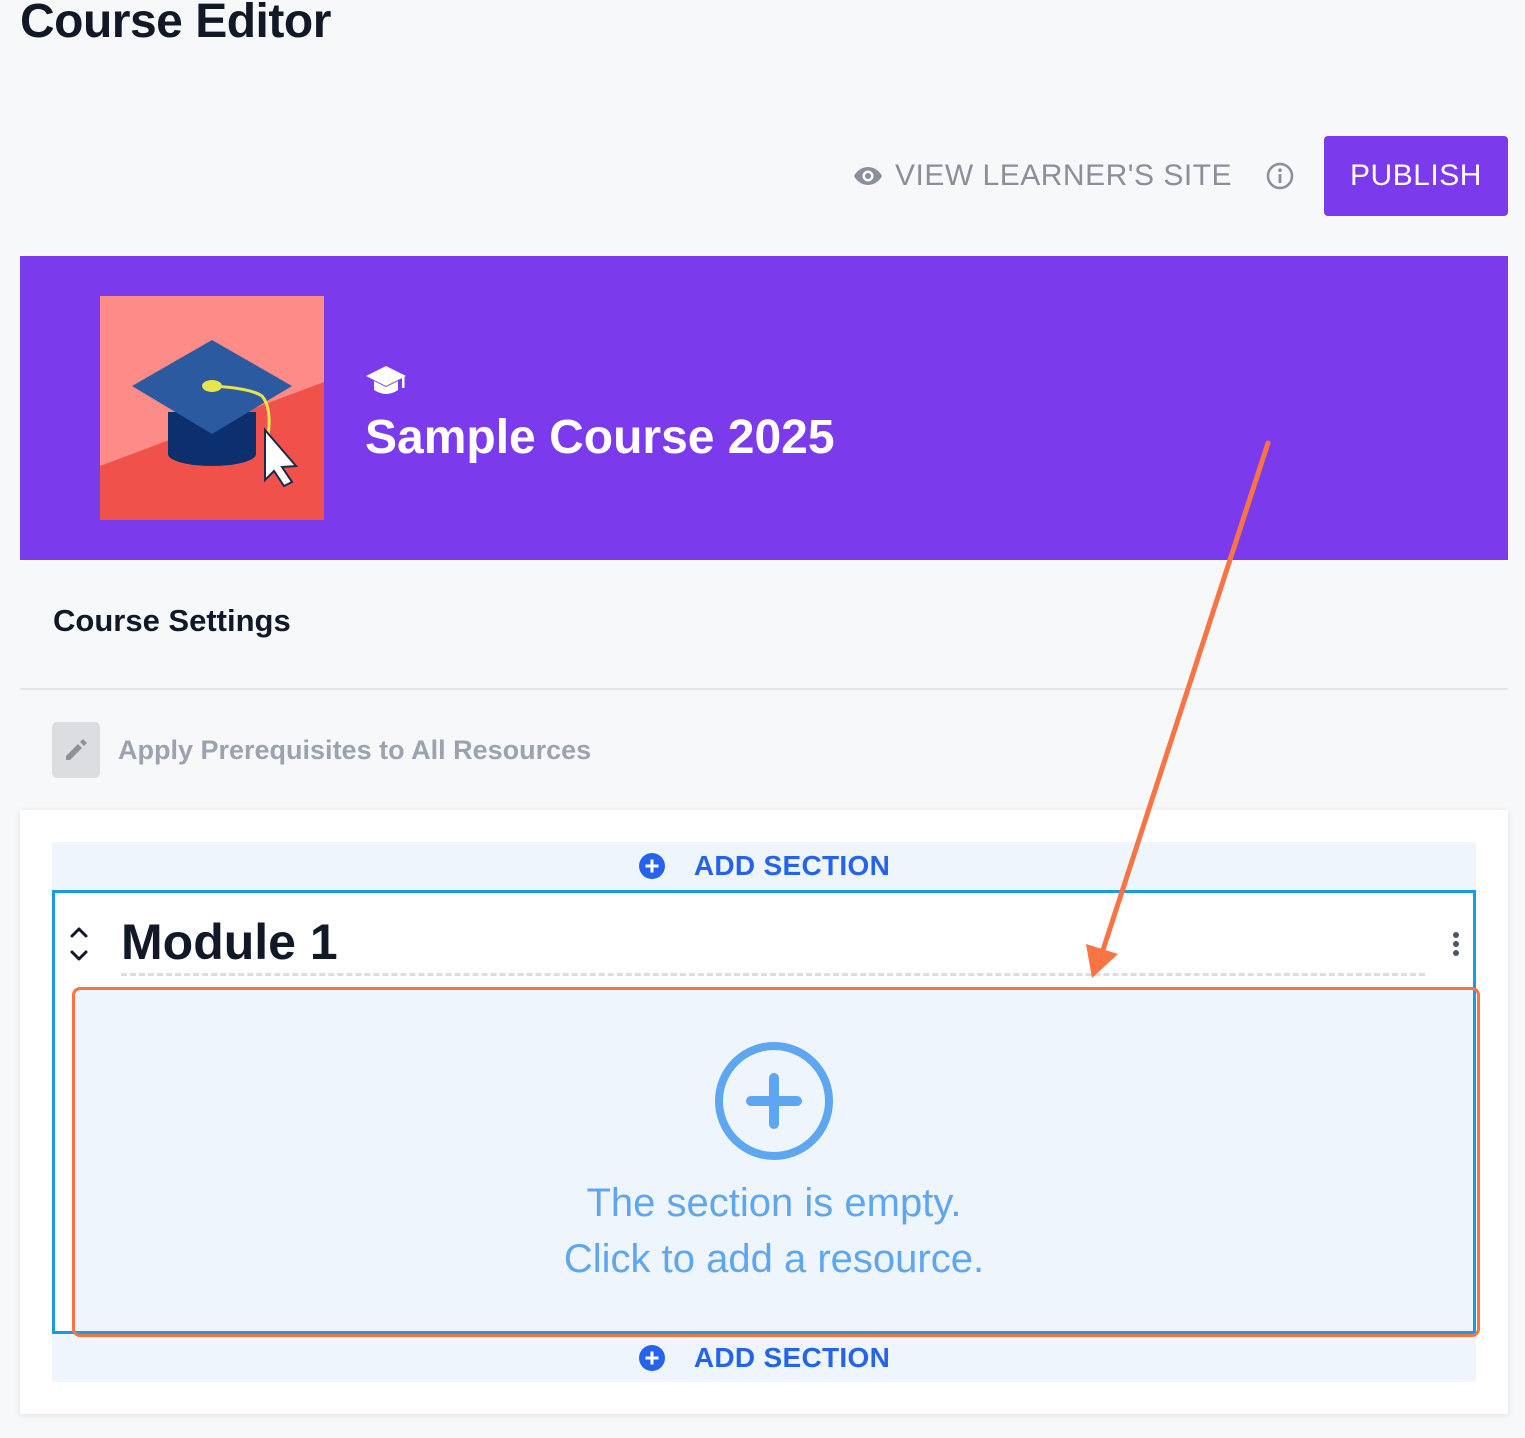  I want to click on apply-prerequisites-button: Apply Prerequisites to All Resources, so click(321, 750).